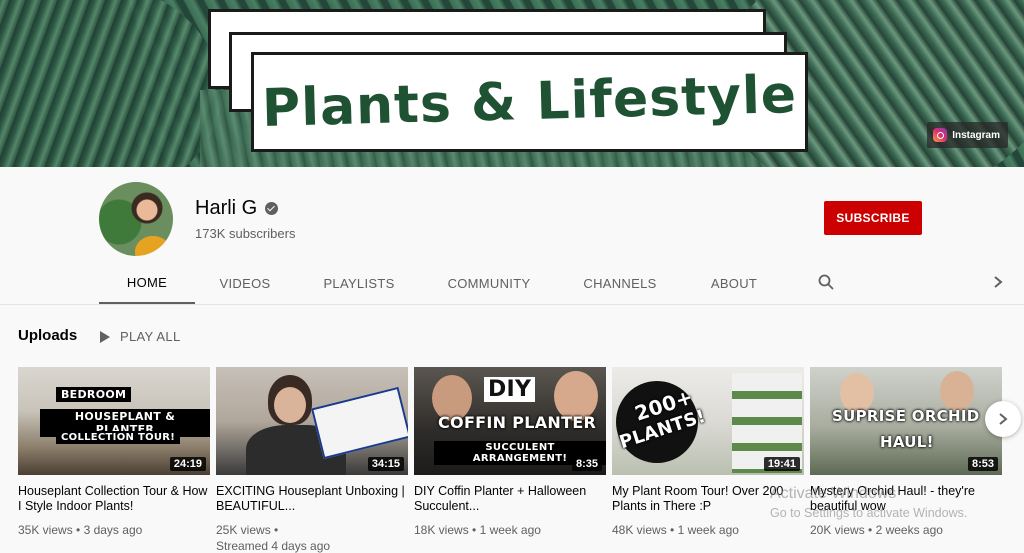 This screenshot has height=553, width=1024. What do you see at coordinates (243, 530) in the screenshot?
I see `video-views: 25K views` at bounding box center [243, 530].